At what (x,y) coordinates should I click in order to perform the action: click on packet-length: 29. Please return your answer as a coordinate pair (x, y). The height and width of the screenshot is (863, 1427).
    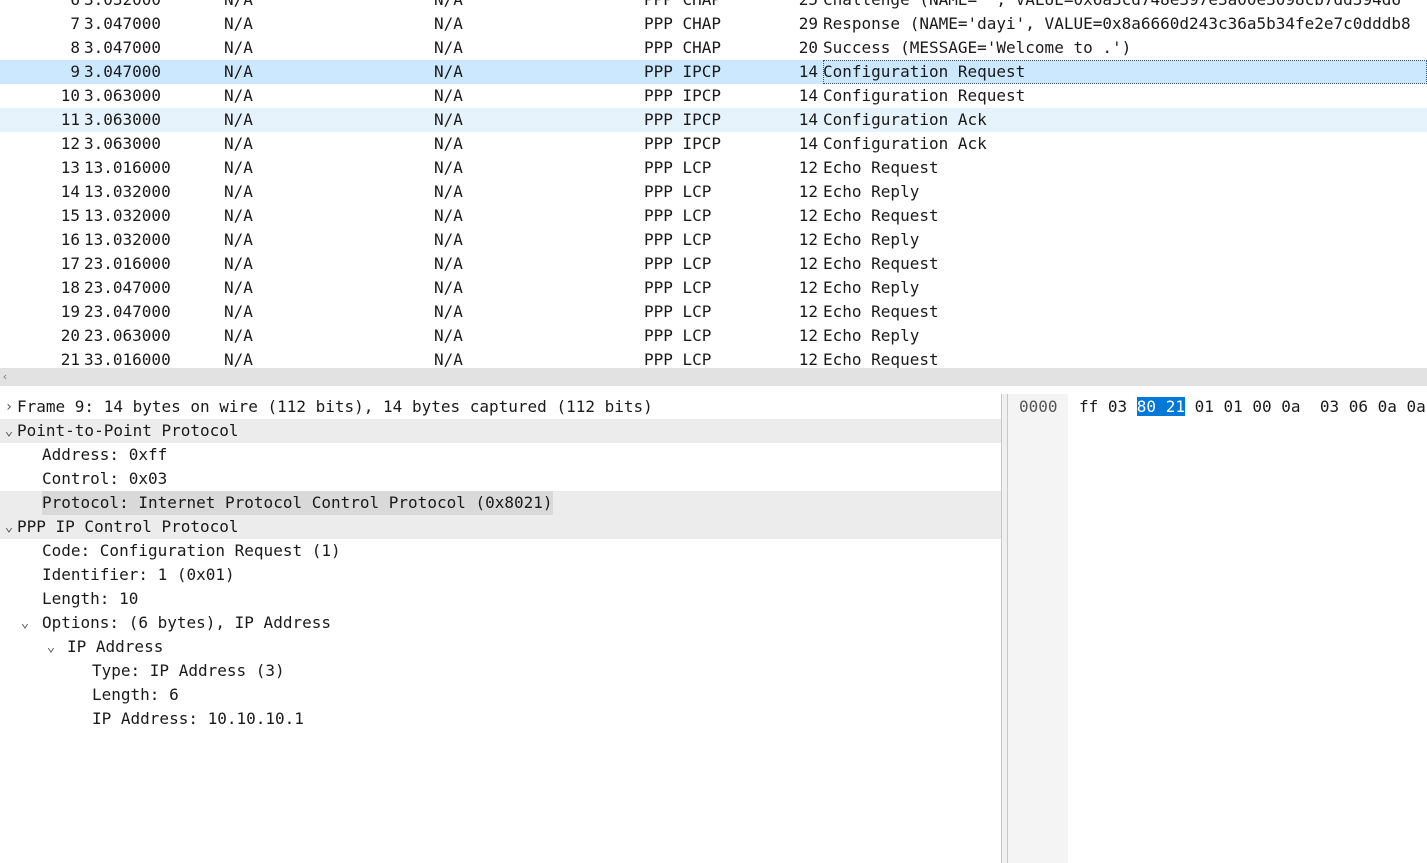
    Looking at the image, I should click on (808, 23).